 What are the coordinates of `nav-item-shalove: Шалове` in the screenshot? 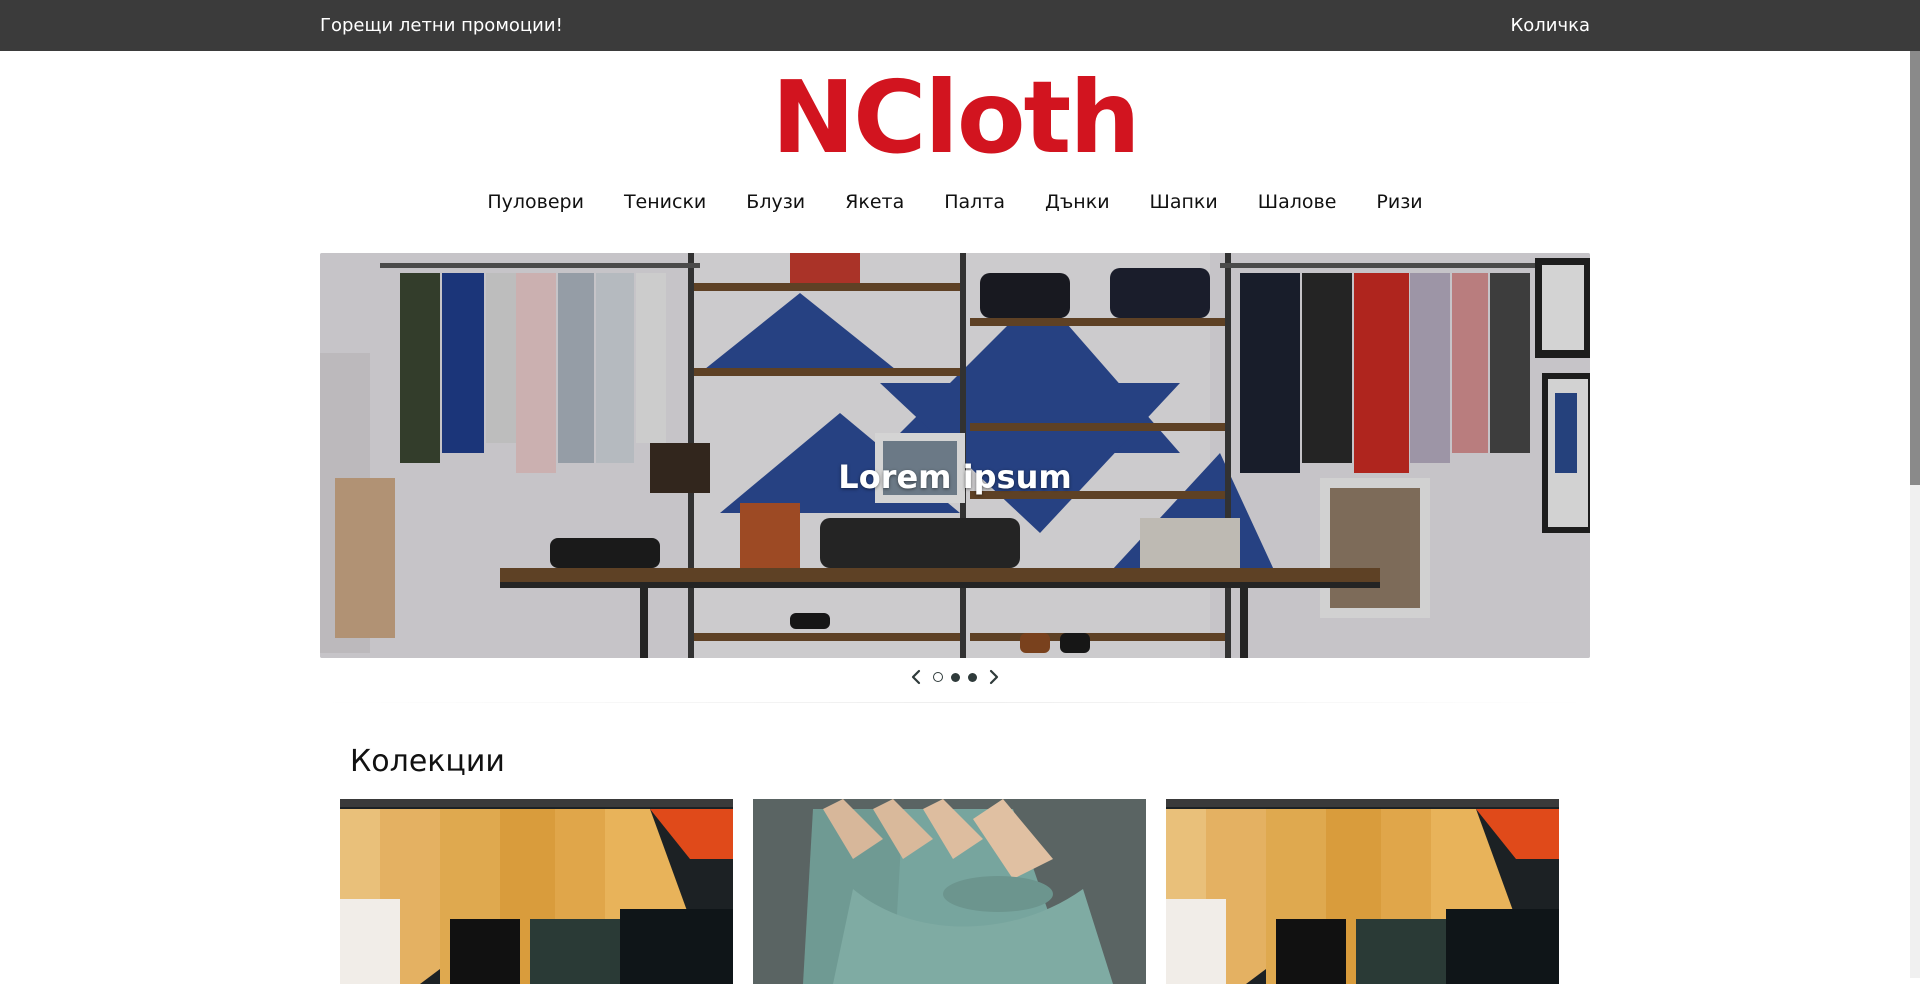 It's located at (1297, 202).